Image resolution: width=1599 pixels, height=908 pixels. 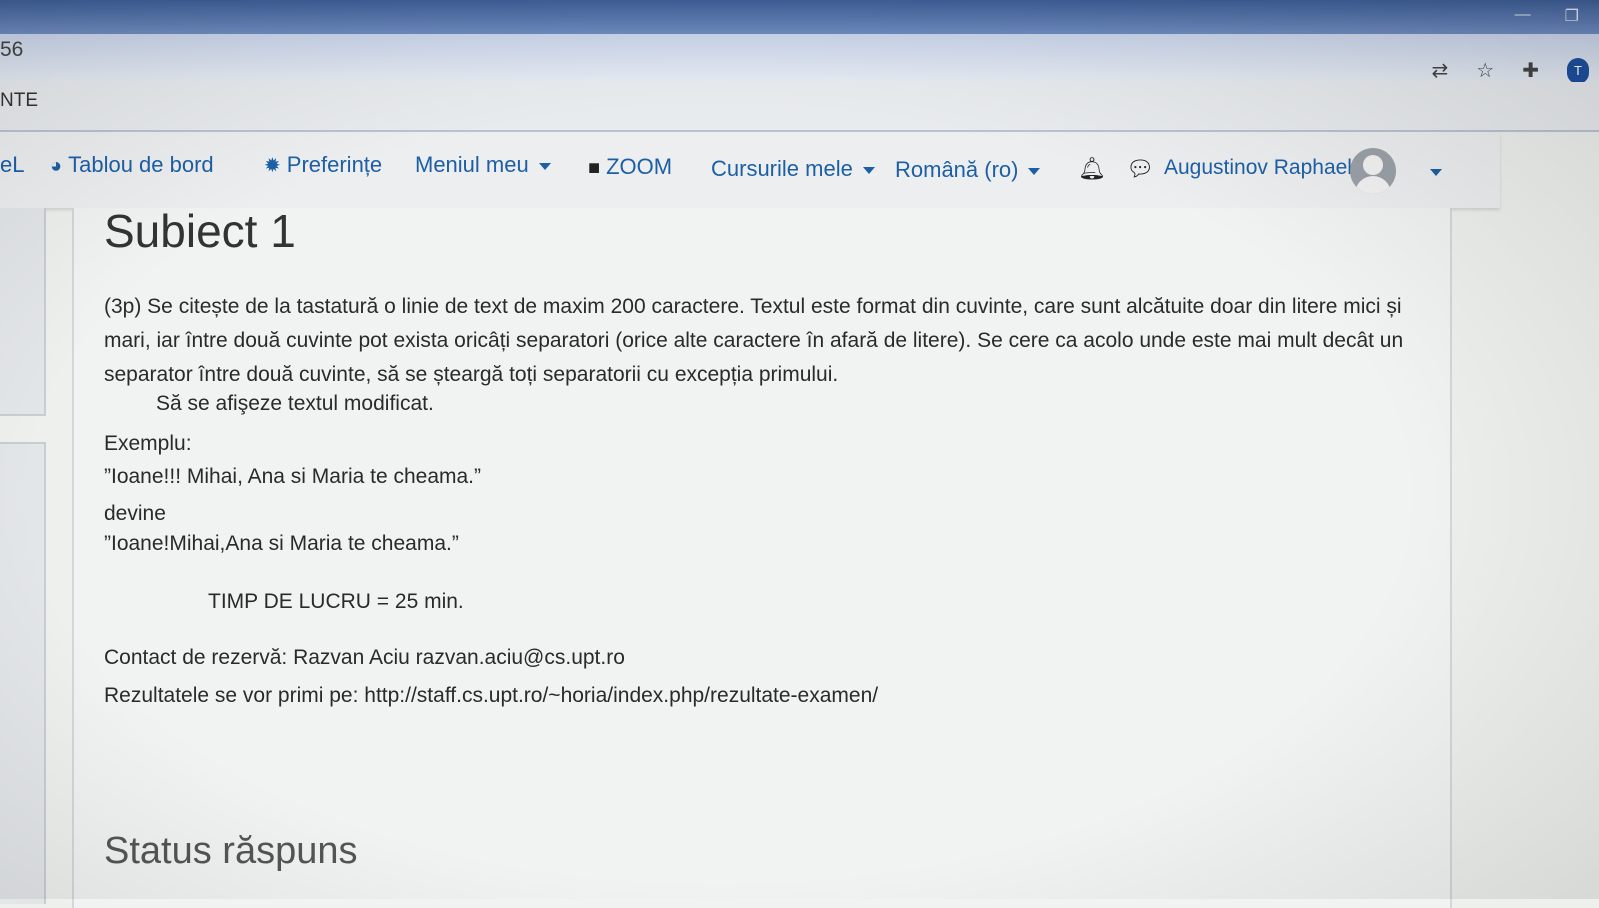 I want to click on message-icon: 💬︎, so click(x=1140, y=169).